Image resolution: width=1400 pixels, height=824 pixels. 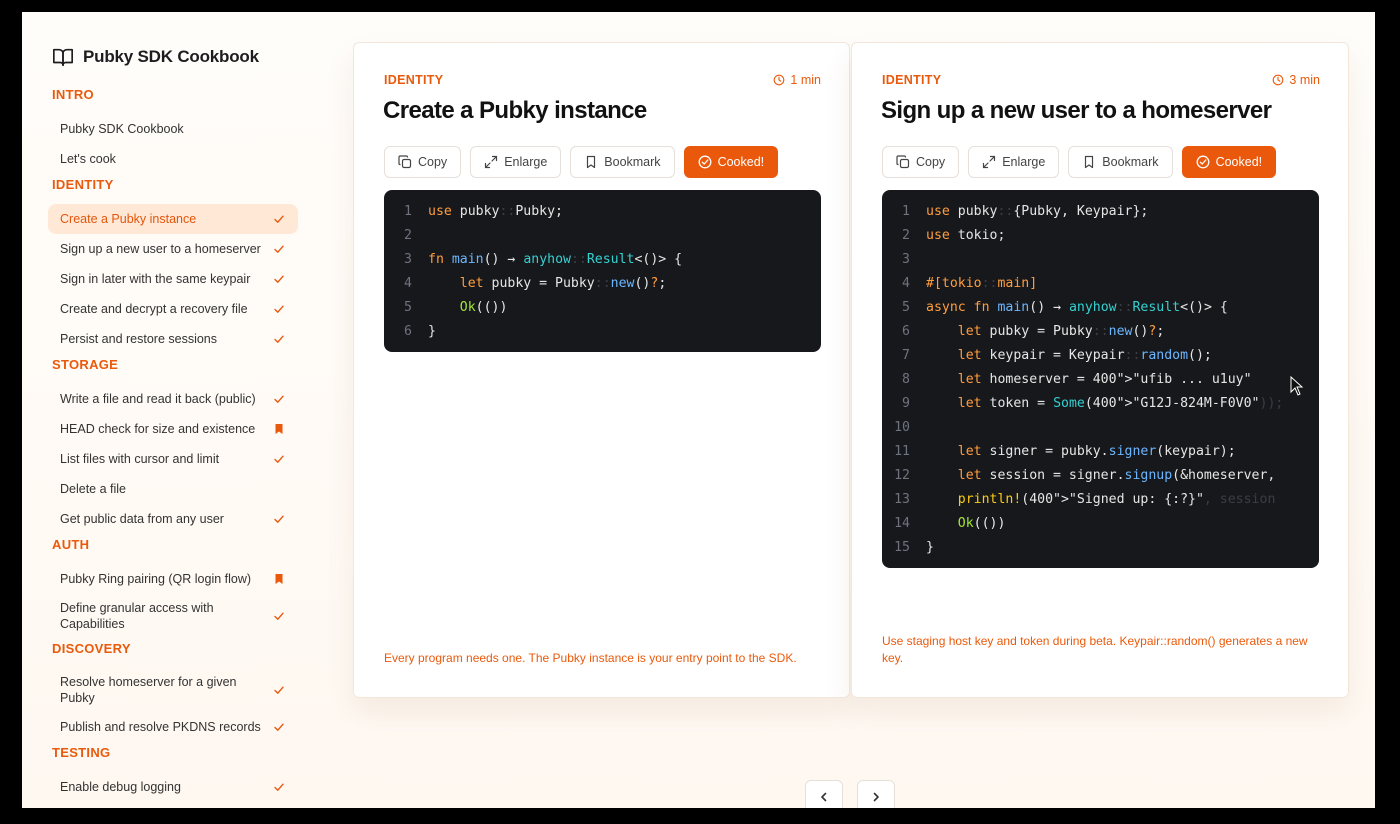 I want to click on sidebar-item: Write a file and read it back (public), so click(x=173, y=399).